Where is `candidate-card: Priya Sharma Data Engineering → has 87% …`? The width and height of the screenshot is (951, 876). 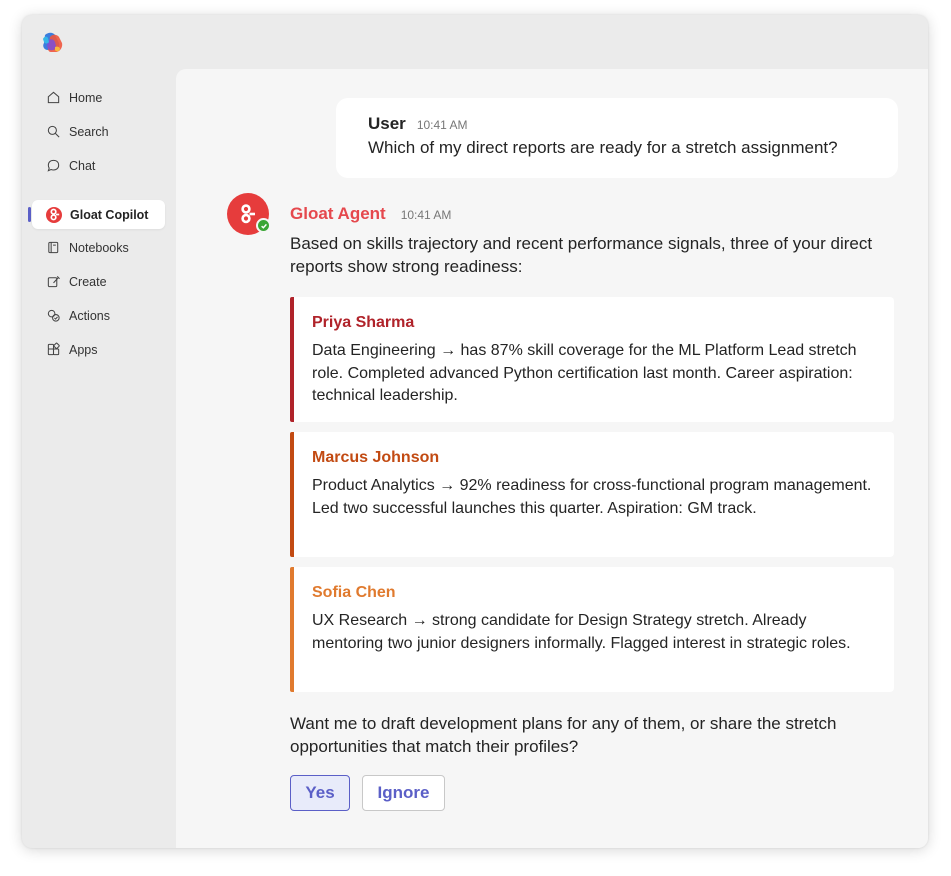
candidate-card: Priya Sharma Data Engineering → has 87% … is located at coordinates (592, 359).